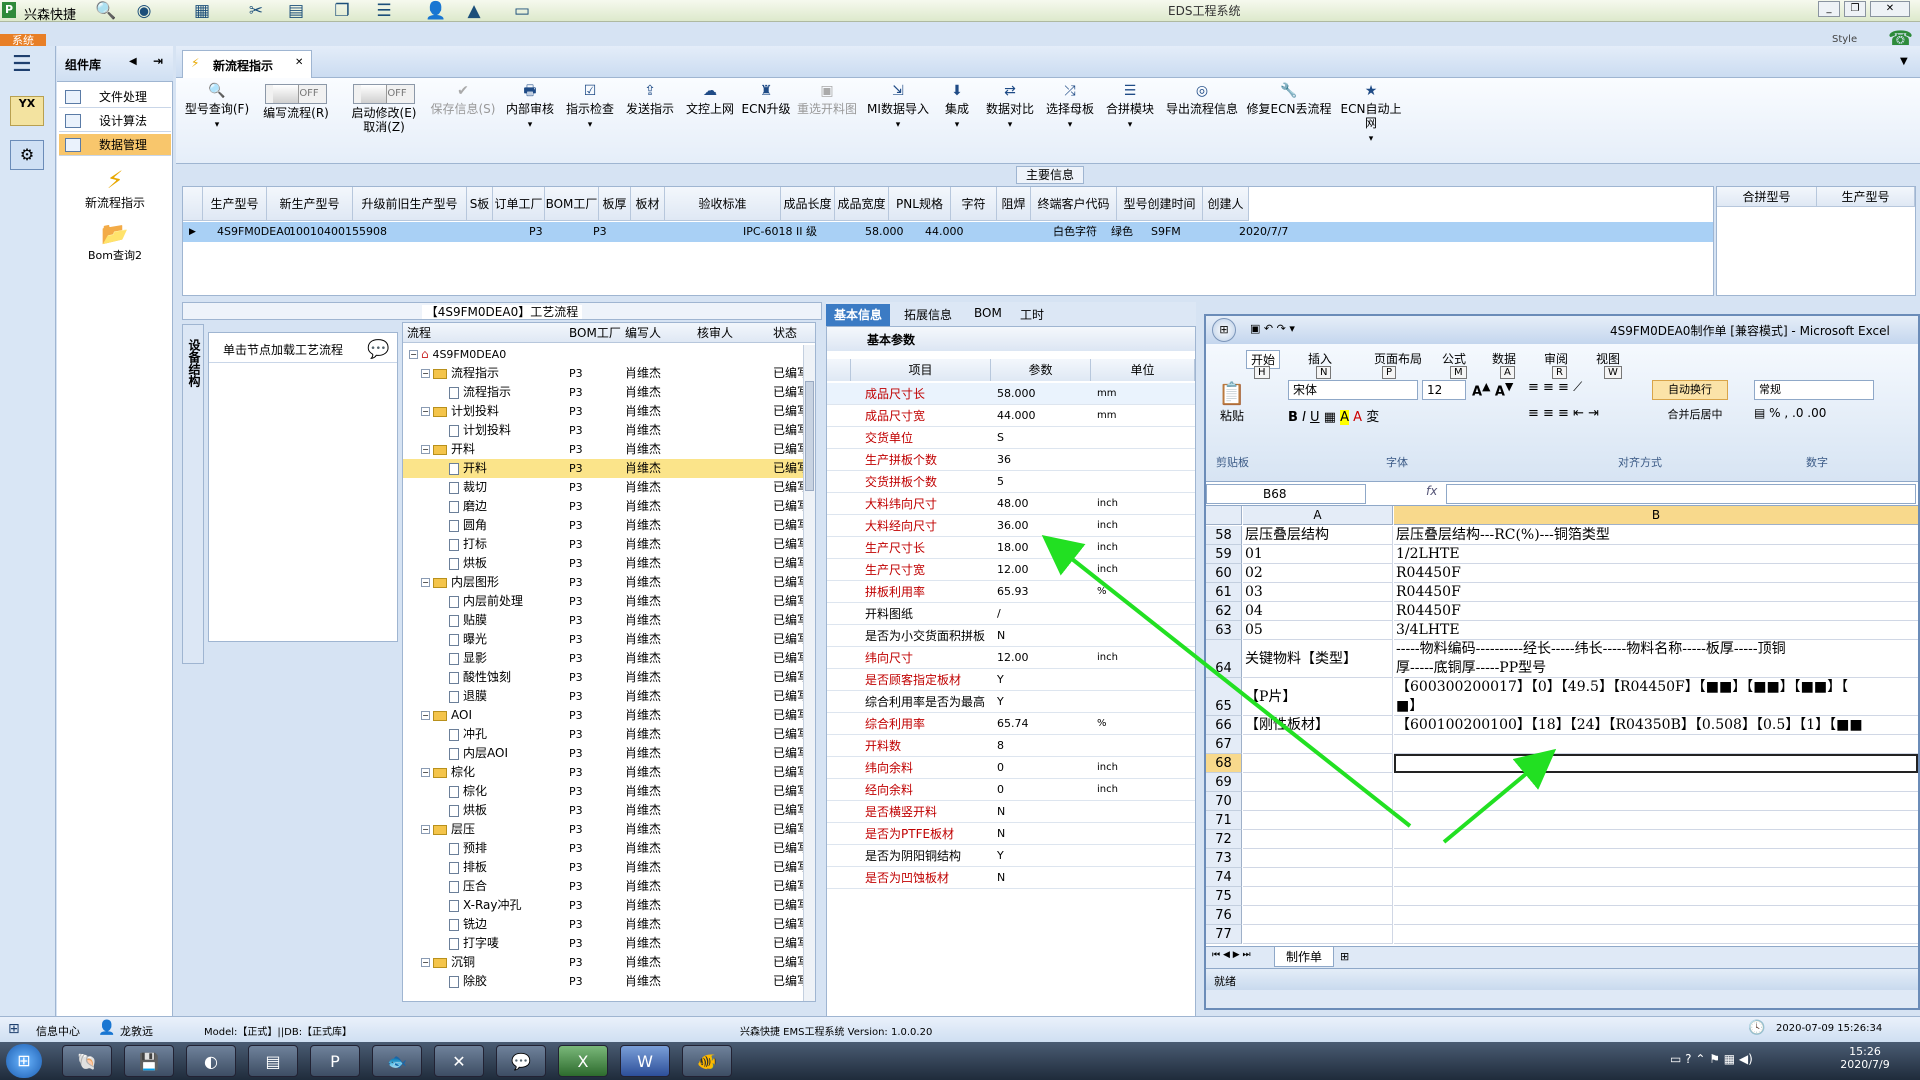  What do you see at coordinates (1865, 1064) in the screenshot?
I see `tray-date: 2020/7/9` at bounding box center [1865, 1064].